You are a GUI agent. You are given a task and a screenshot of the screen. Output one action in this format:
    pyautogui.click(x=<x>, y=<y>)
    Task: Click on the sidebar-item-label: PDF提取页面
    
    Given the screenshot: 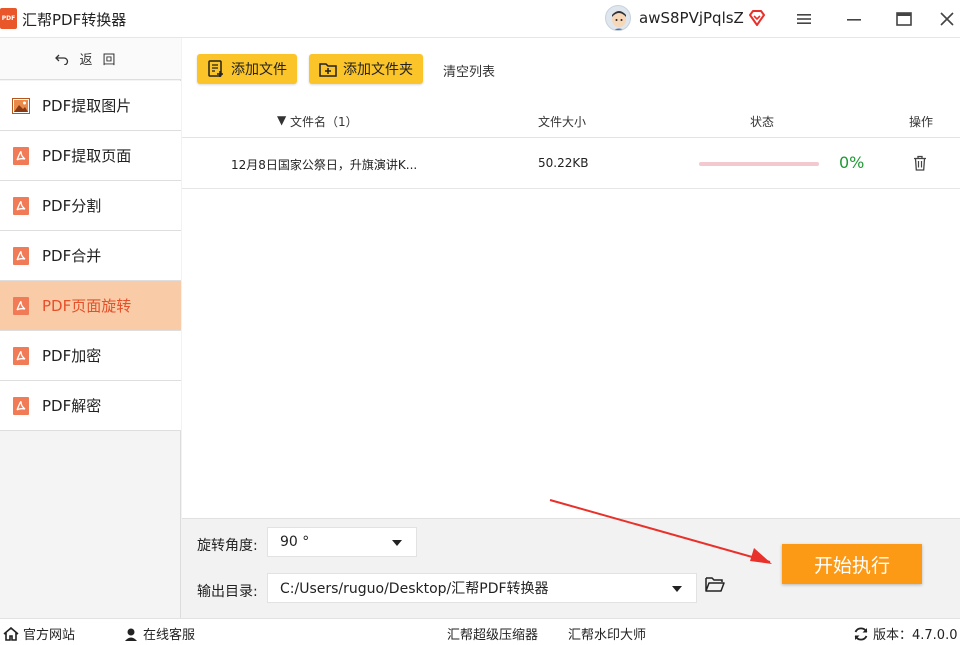 What is the action you would take?
    pyautogui.click(x=87, y=156)
    